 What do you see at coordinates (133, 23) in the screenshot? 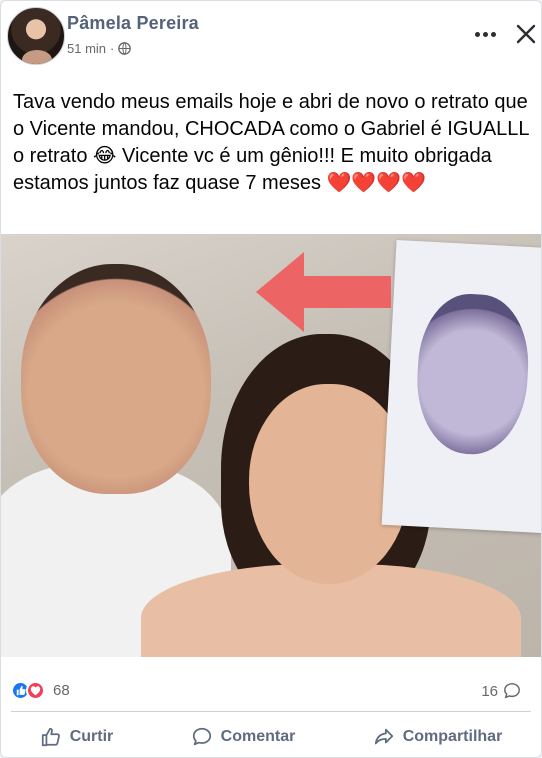
I see `author-name: Pâmela Pereira` at bounding box center [133, 23].